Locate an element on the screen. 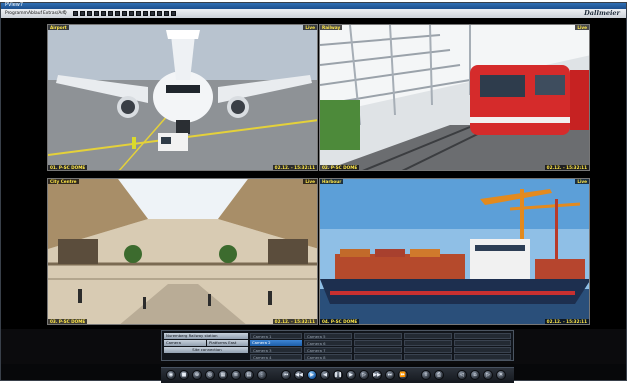 The height and width of the screenshot is (385, 627). camera-source-label: 02. P-SC DOME is located at coordinates (340, 167).